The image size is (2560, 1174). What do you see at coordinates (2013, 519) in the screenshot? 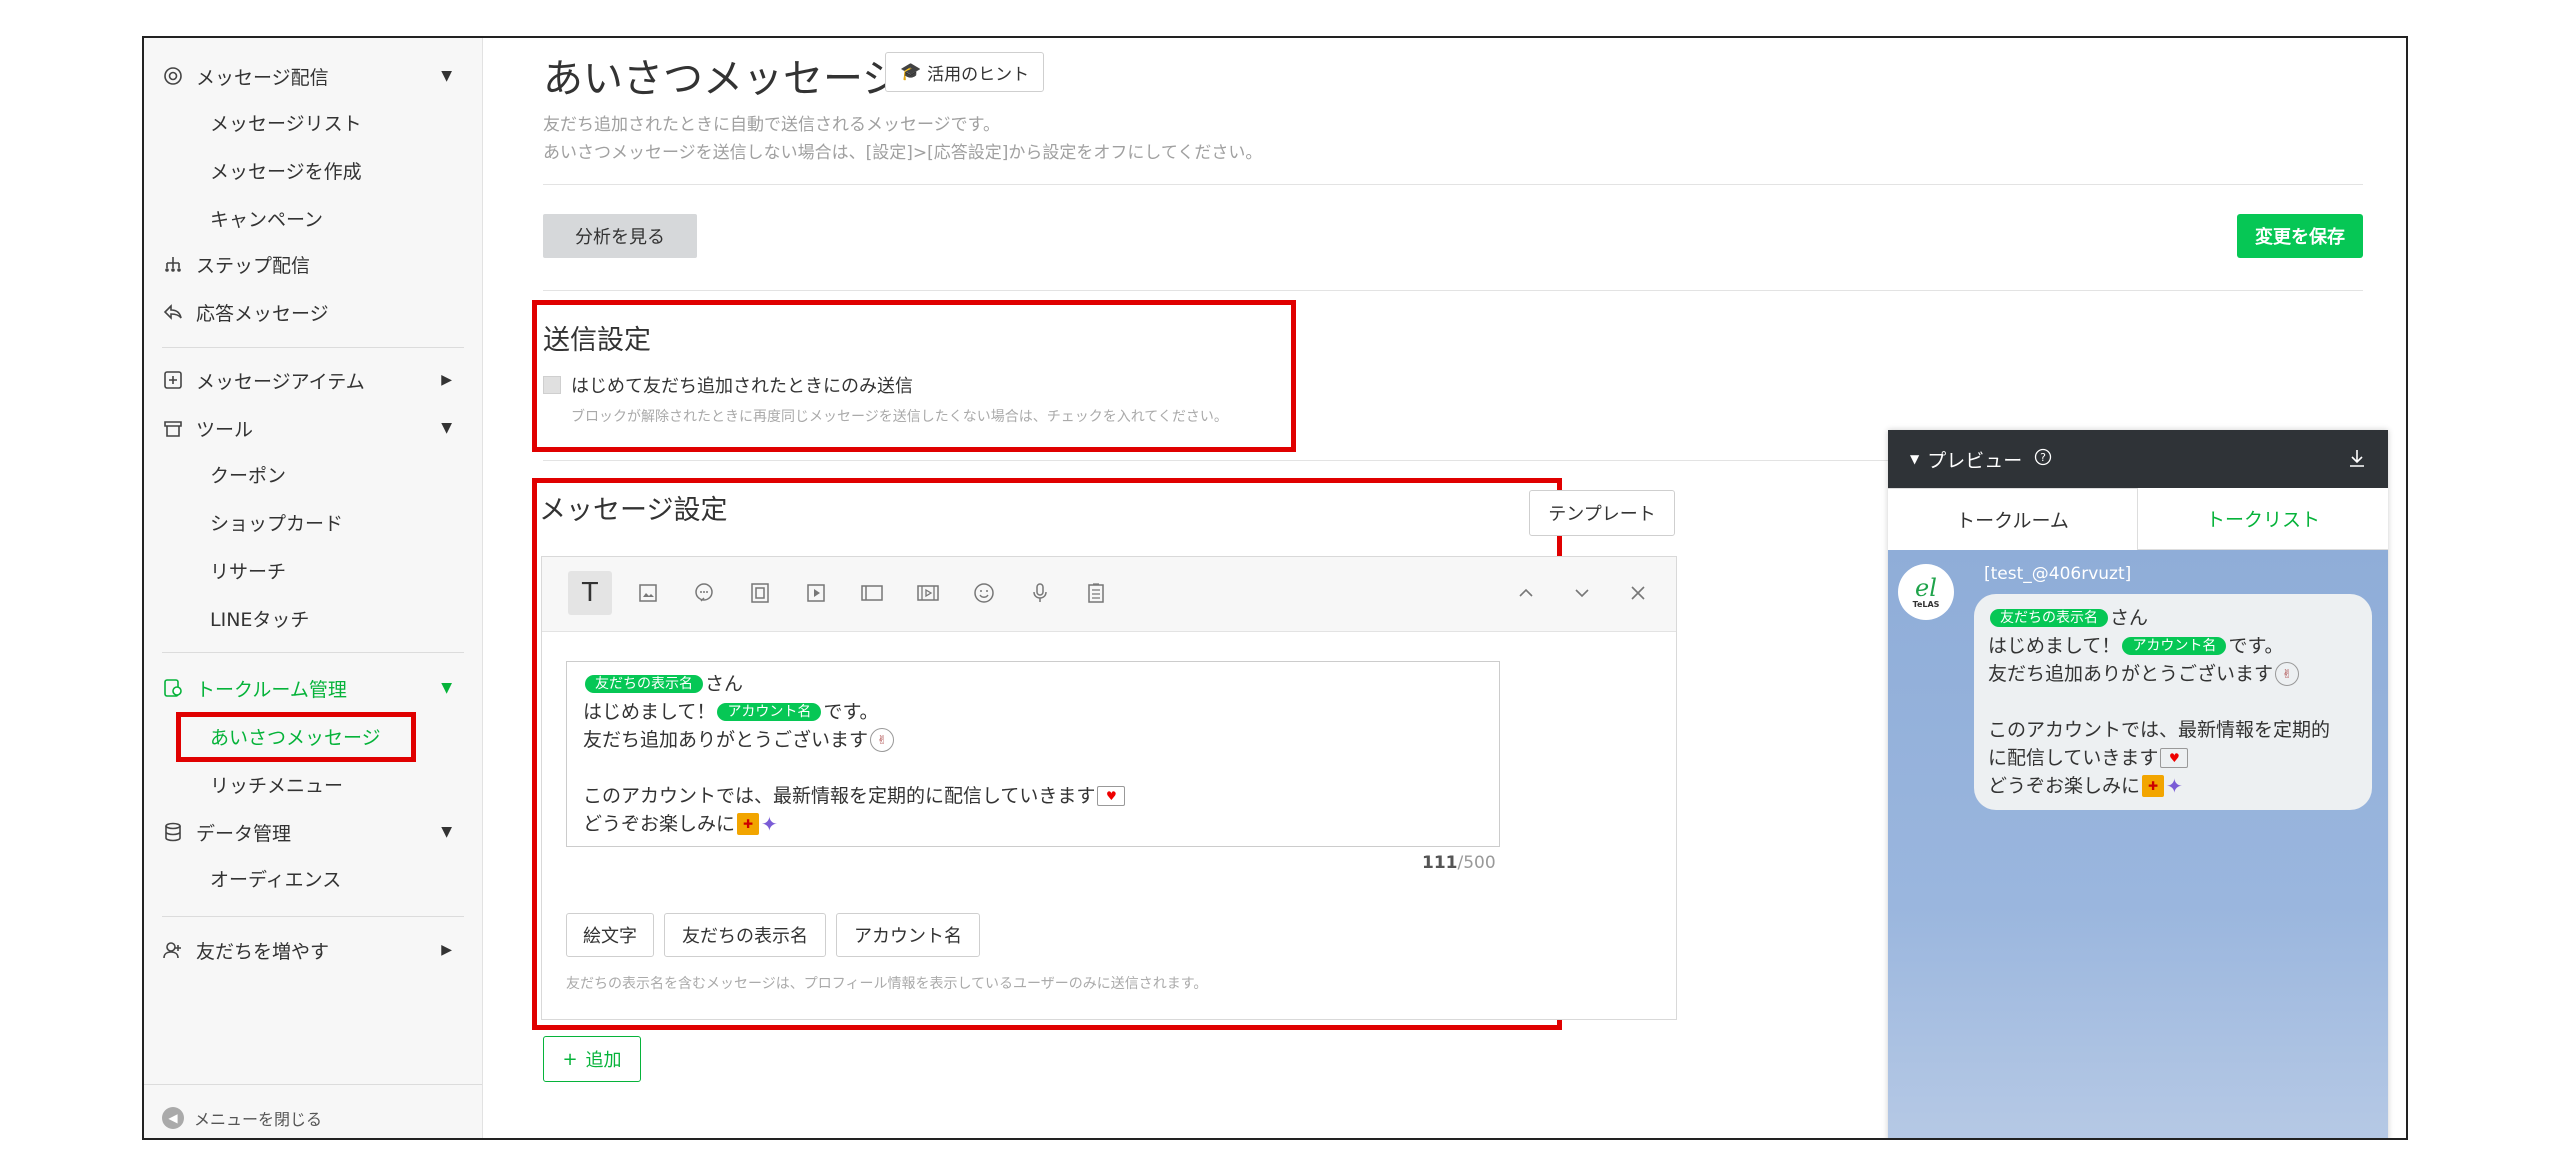
I see `tab-talkroom: トークルーム` at bounding box center [2013, 519].